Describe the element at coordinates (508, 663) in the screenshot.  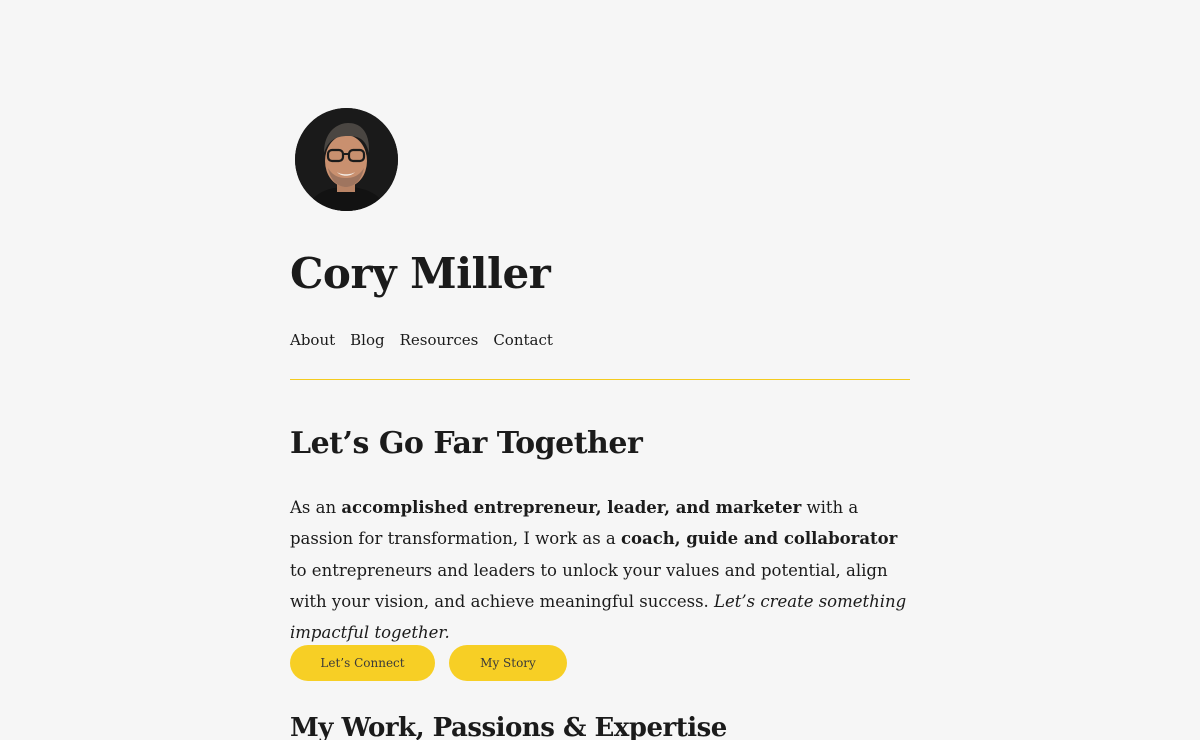
I see `my-story-button: My Story` at that location.